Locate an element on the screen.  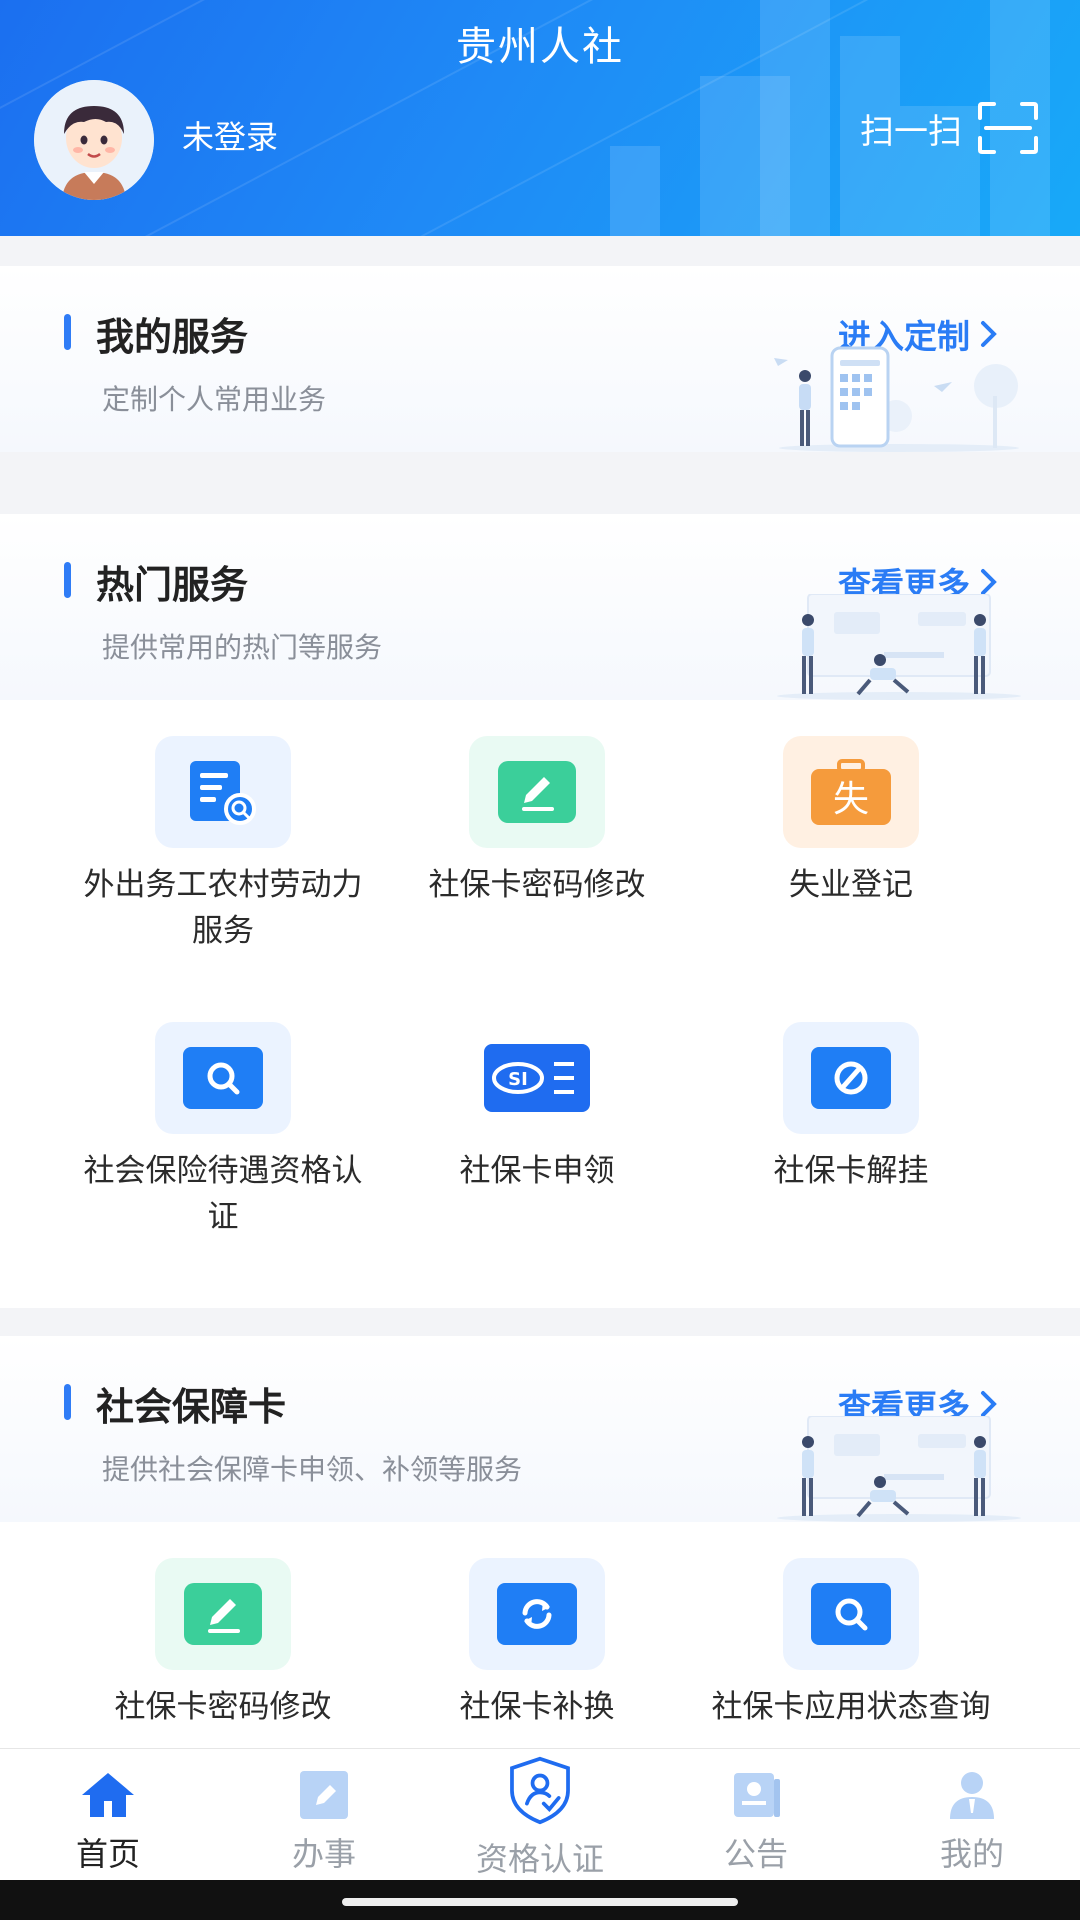
briefcase-icon: 失 is located at coordinates (851, 792).